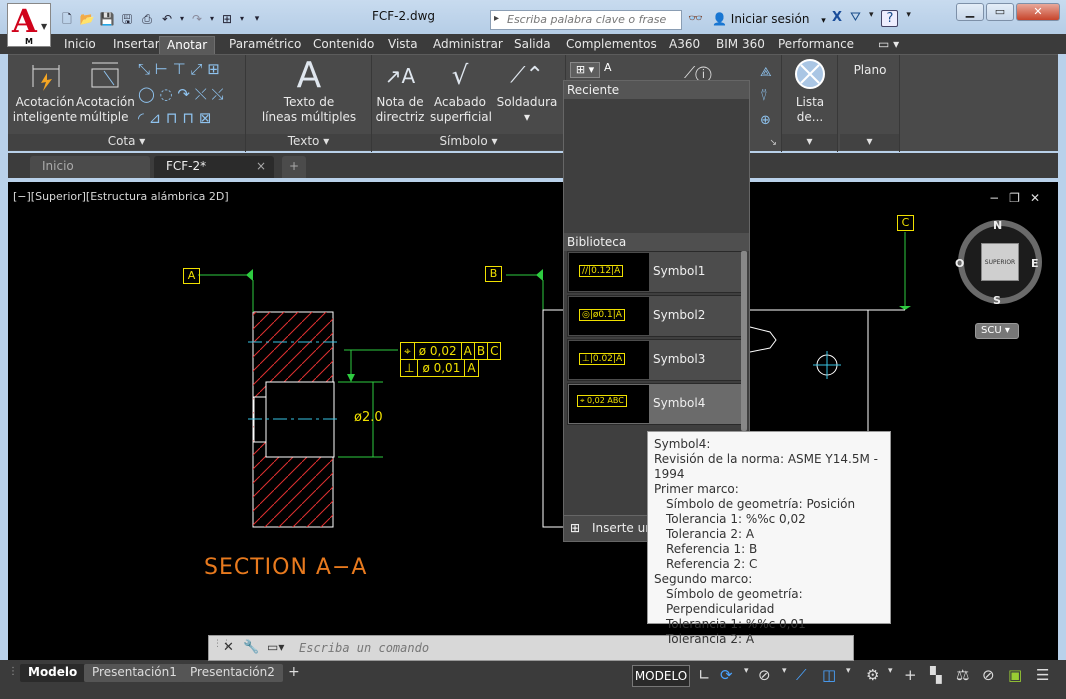 Image resolution: width=1066 pixels, height=699 pixels. What do you see at coordinates (468, 45) in the screenshot?
I see `tab-administrar: Administrar` at bounding box center [468, 45].